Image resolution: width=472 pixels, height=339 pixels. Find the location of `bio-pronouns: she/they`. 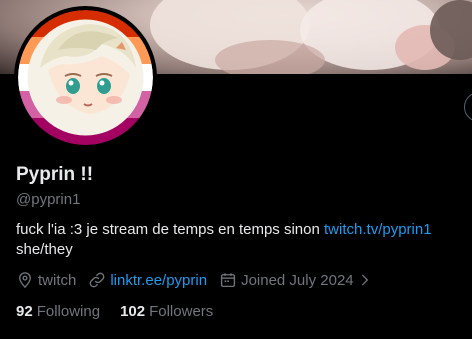

bio-pronouns: she/they is located at coordinates (44, 249).